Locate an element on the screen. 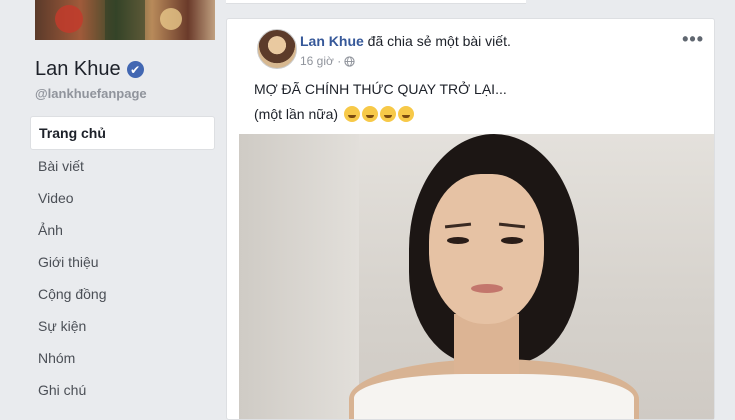 This screenshot has width=735, height=420. more-options-icon: ••• is located at coordinates (693, 39).